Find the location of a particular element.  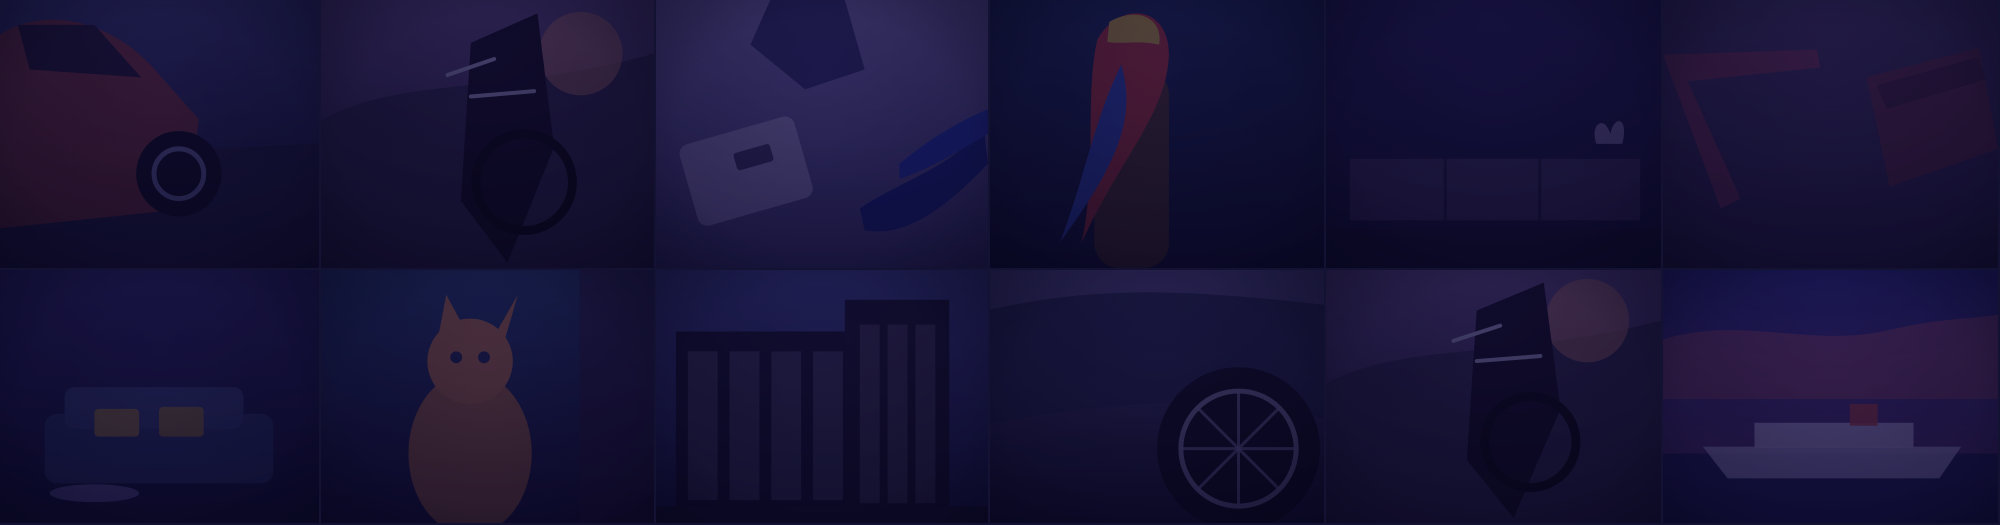

dark-background-edge is located at coordinates (616, 396).